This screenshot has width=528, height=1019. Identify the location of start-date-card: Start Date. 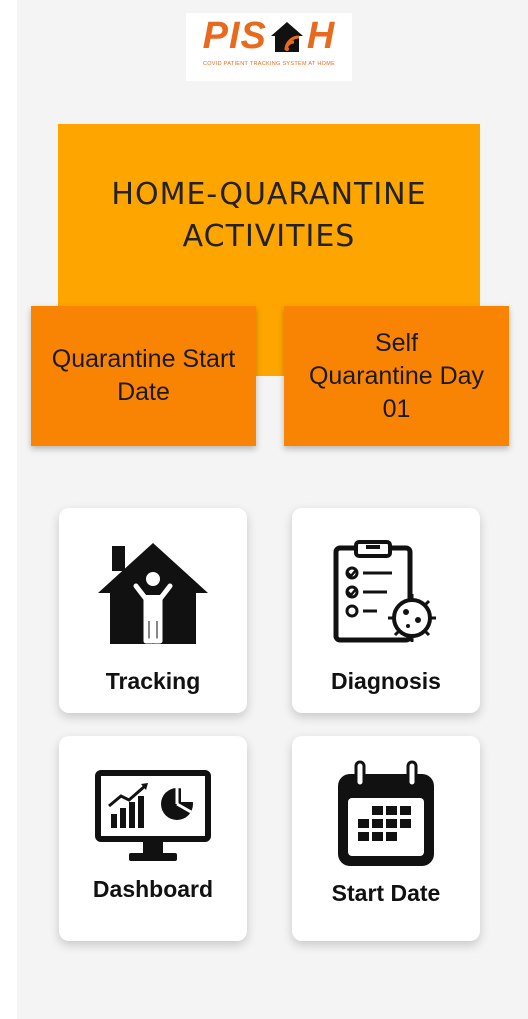
(386, 838).